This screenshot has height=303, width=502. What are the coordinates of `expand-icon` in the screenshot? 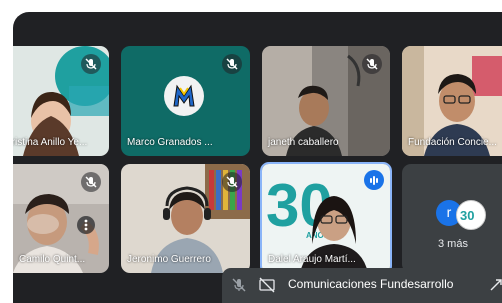 It's located at (495, 285).